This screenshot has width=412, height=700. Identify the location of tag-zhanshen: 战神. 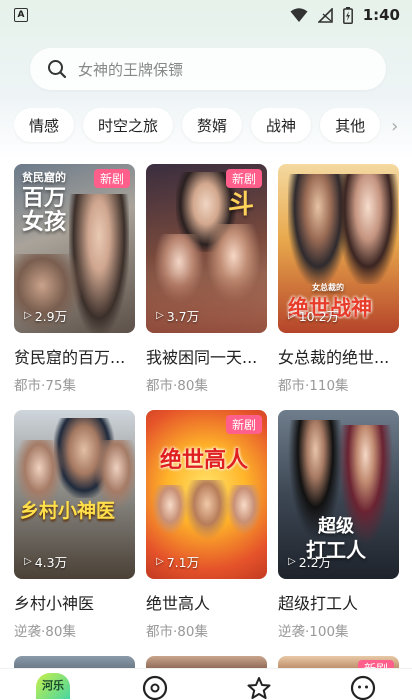
(281, 125).